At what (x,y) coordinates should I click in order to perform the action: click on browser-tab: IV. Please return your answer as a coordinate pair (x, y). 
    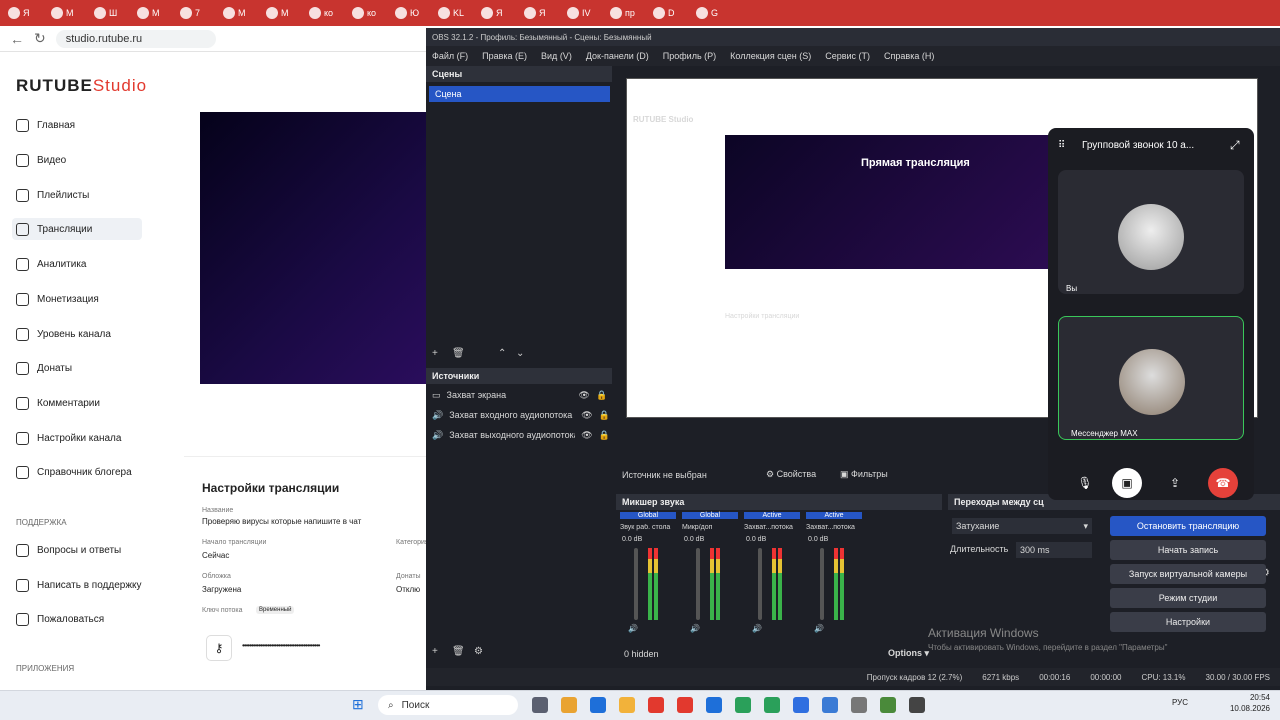
    Looking at the image, I should click on (582, 13).